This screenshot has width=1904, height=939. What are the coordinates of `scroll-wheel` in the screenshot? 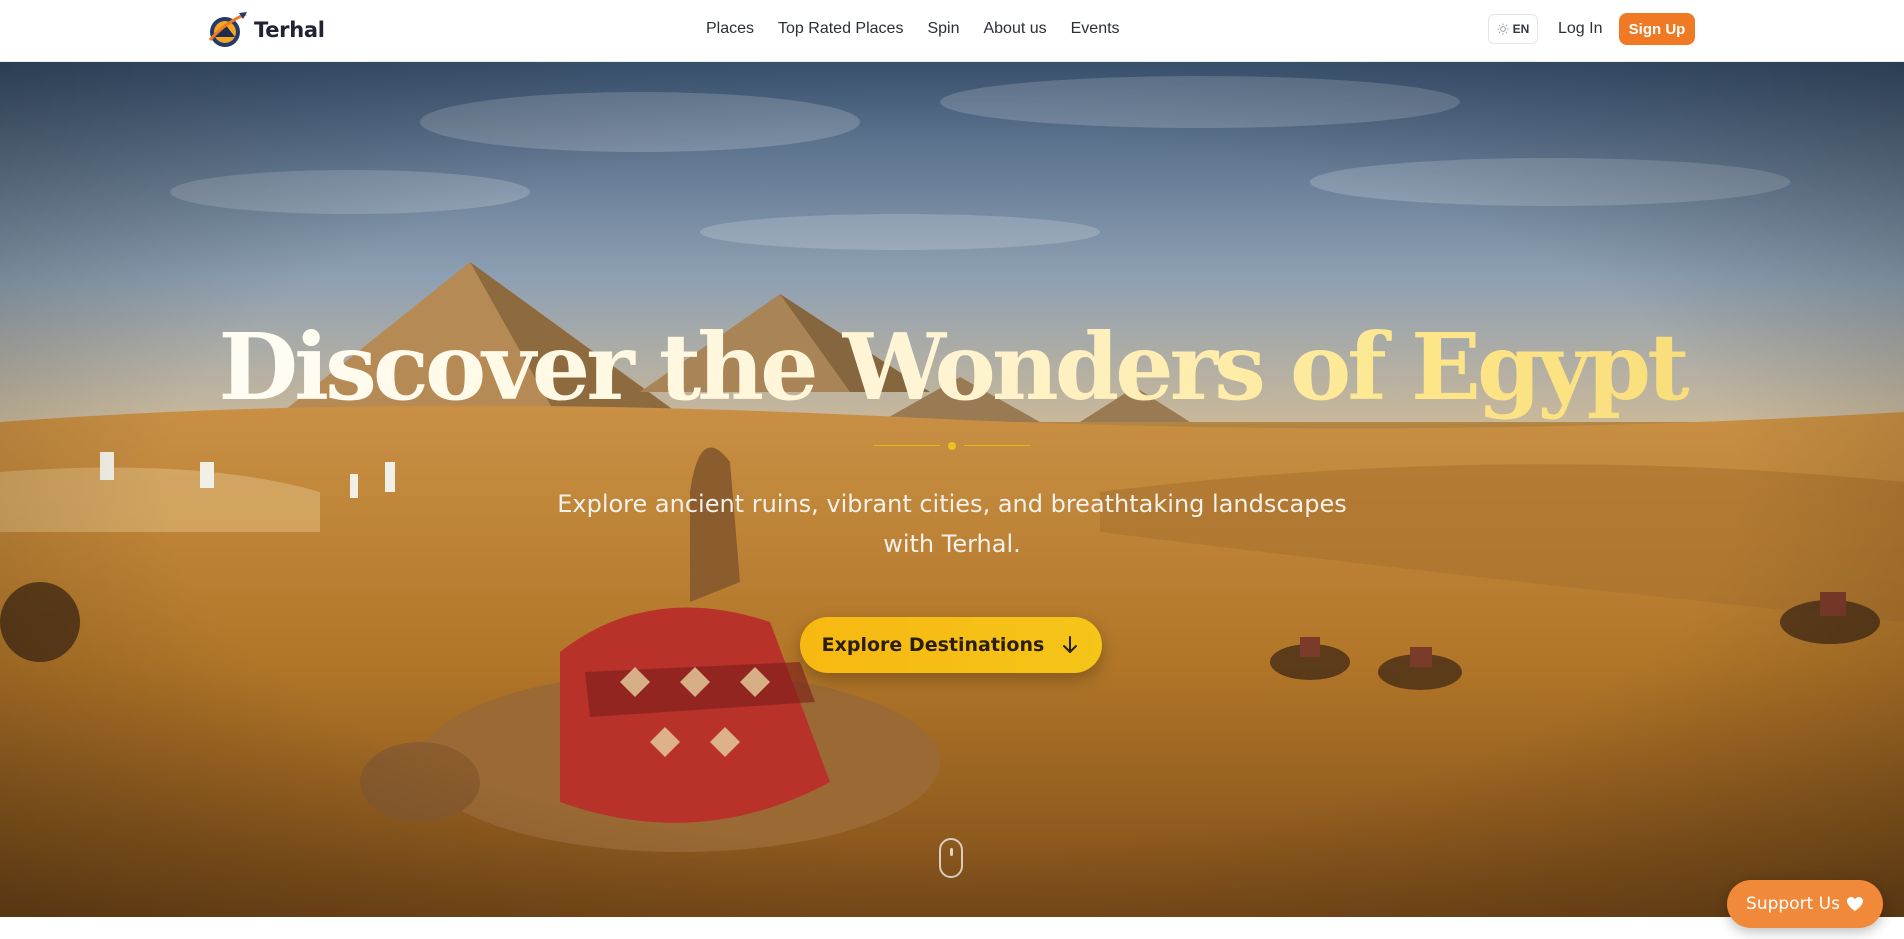 It's located at (951, 852).